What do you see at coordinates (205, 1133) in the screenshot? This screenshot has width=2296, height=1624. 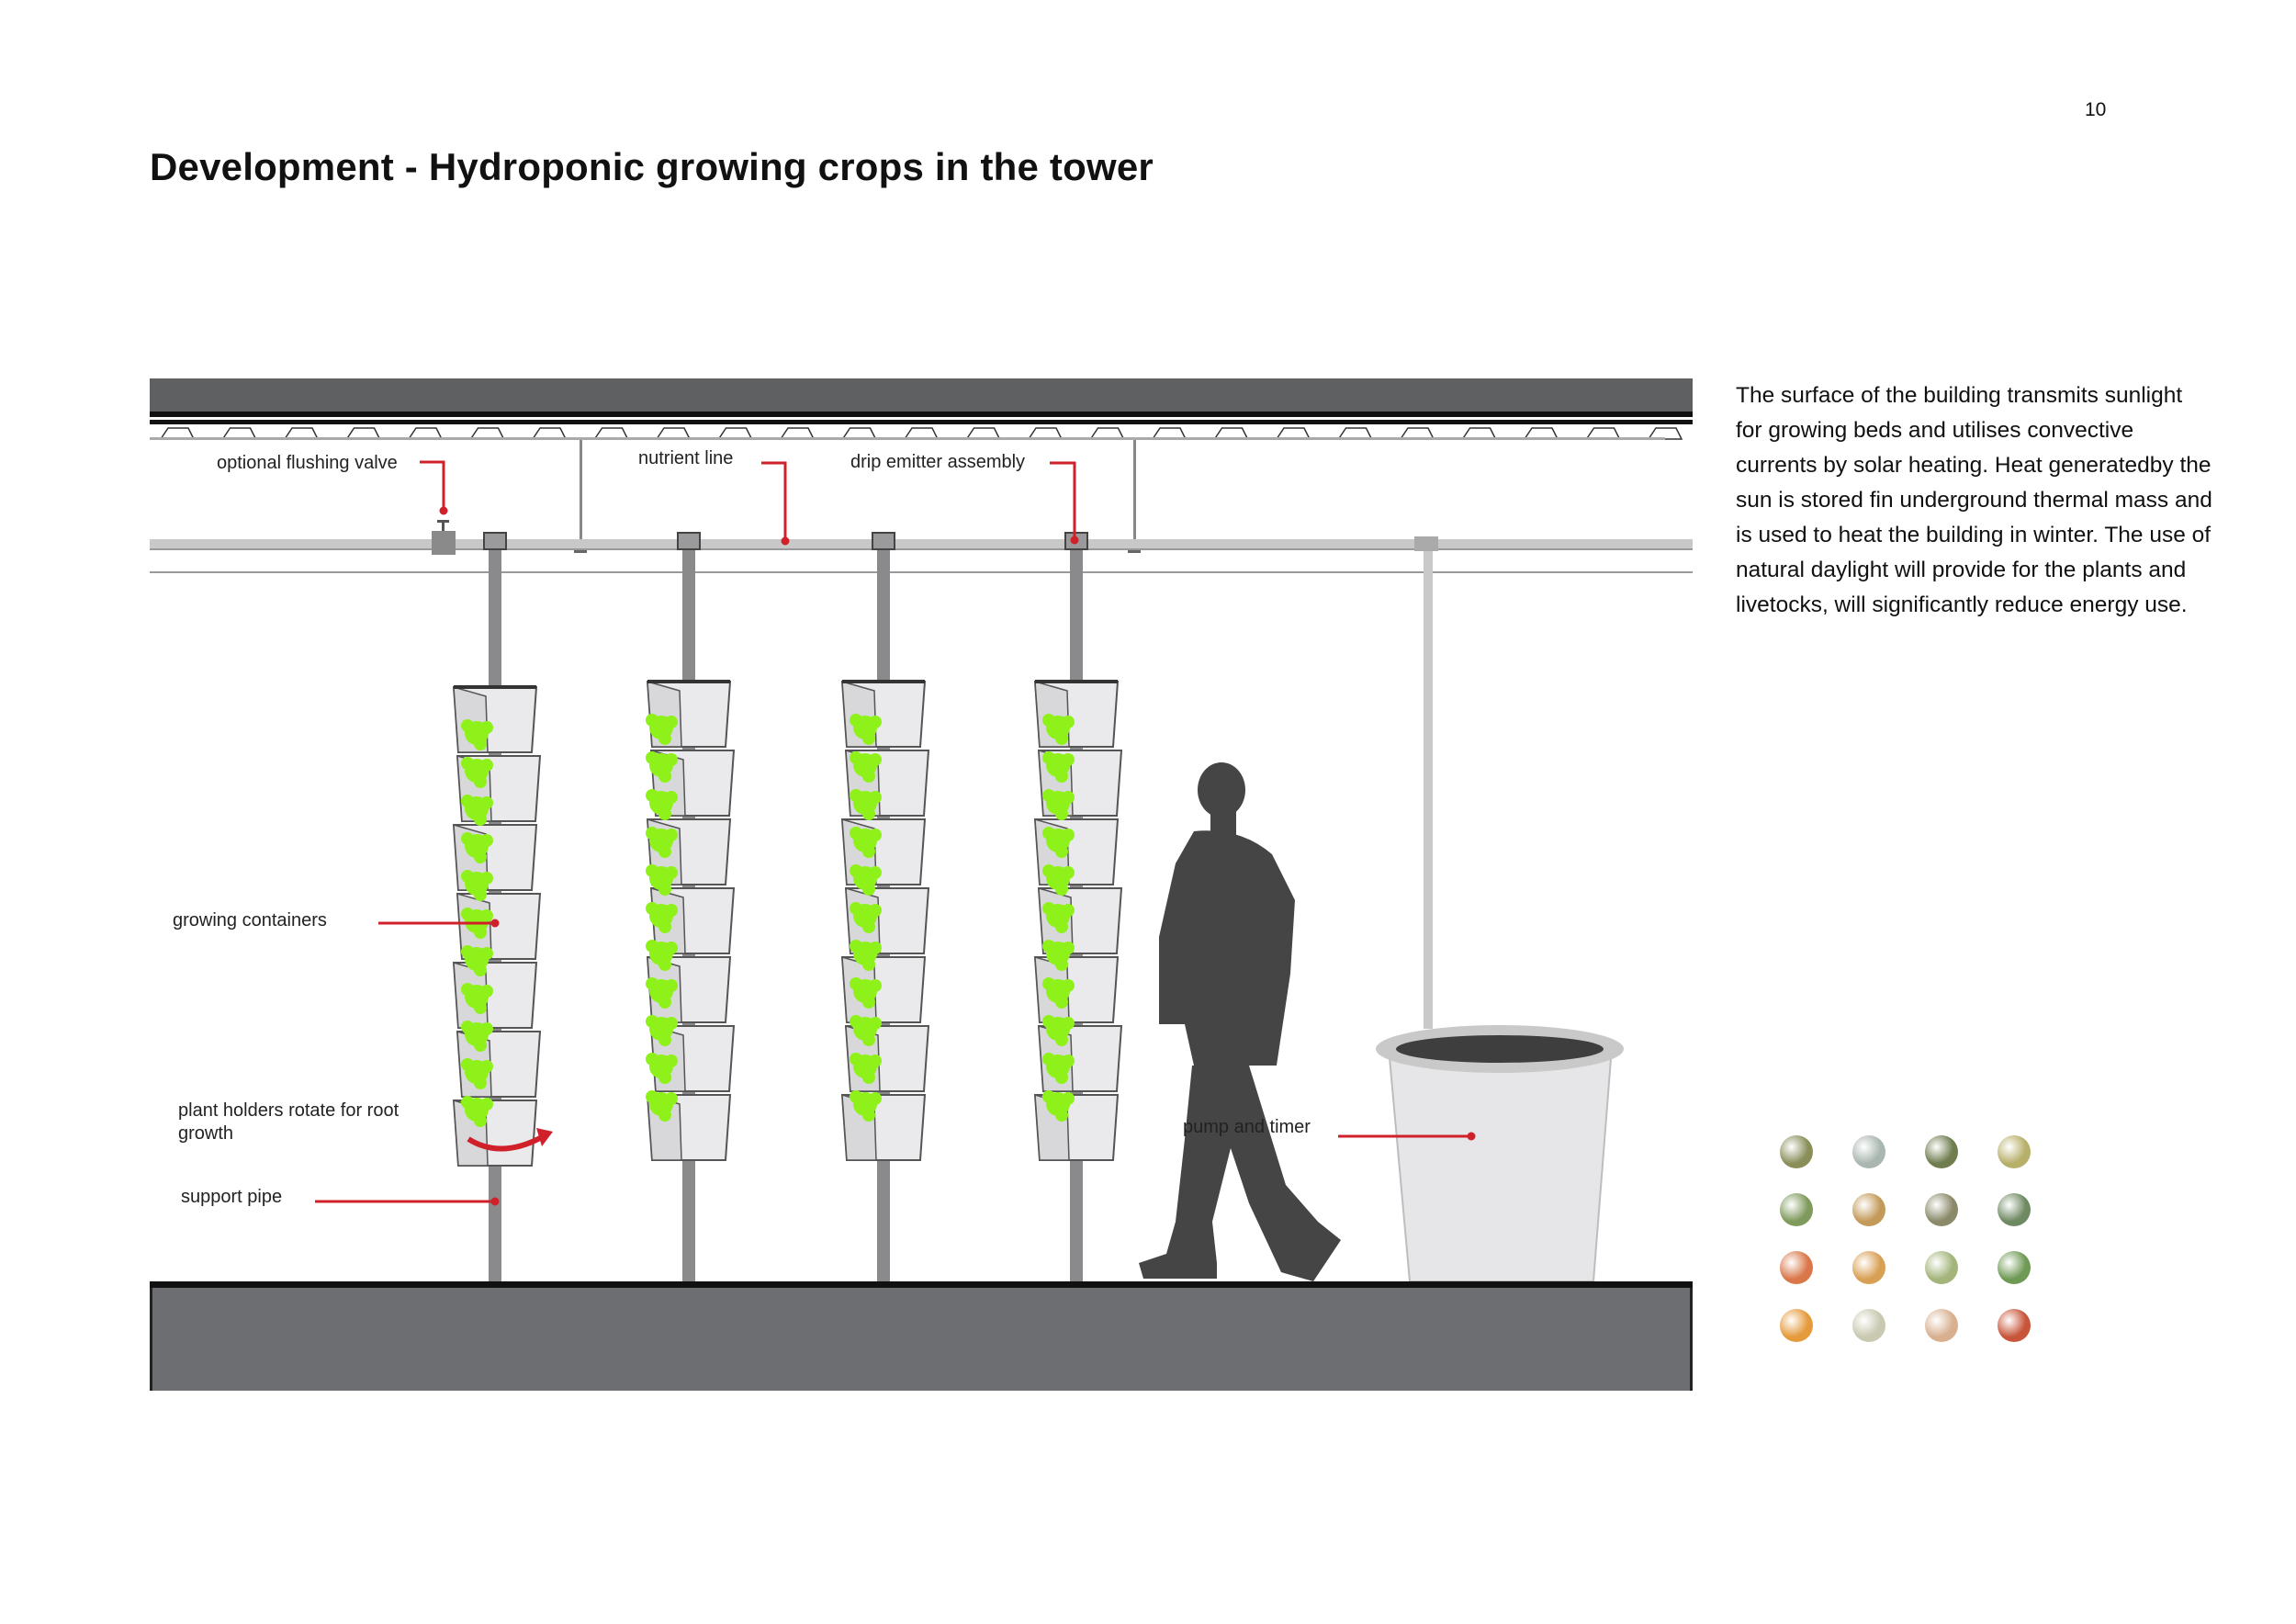 I see `svg-text: growth` at bounding box center [205, 1133].